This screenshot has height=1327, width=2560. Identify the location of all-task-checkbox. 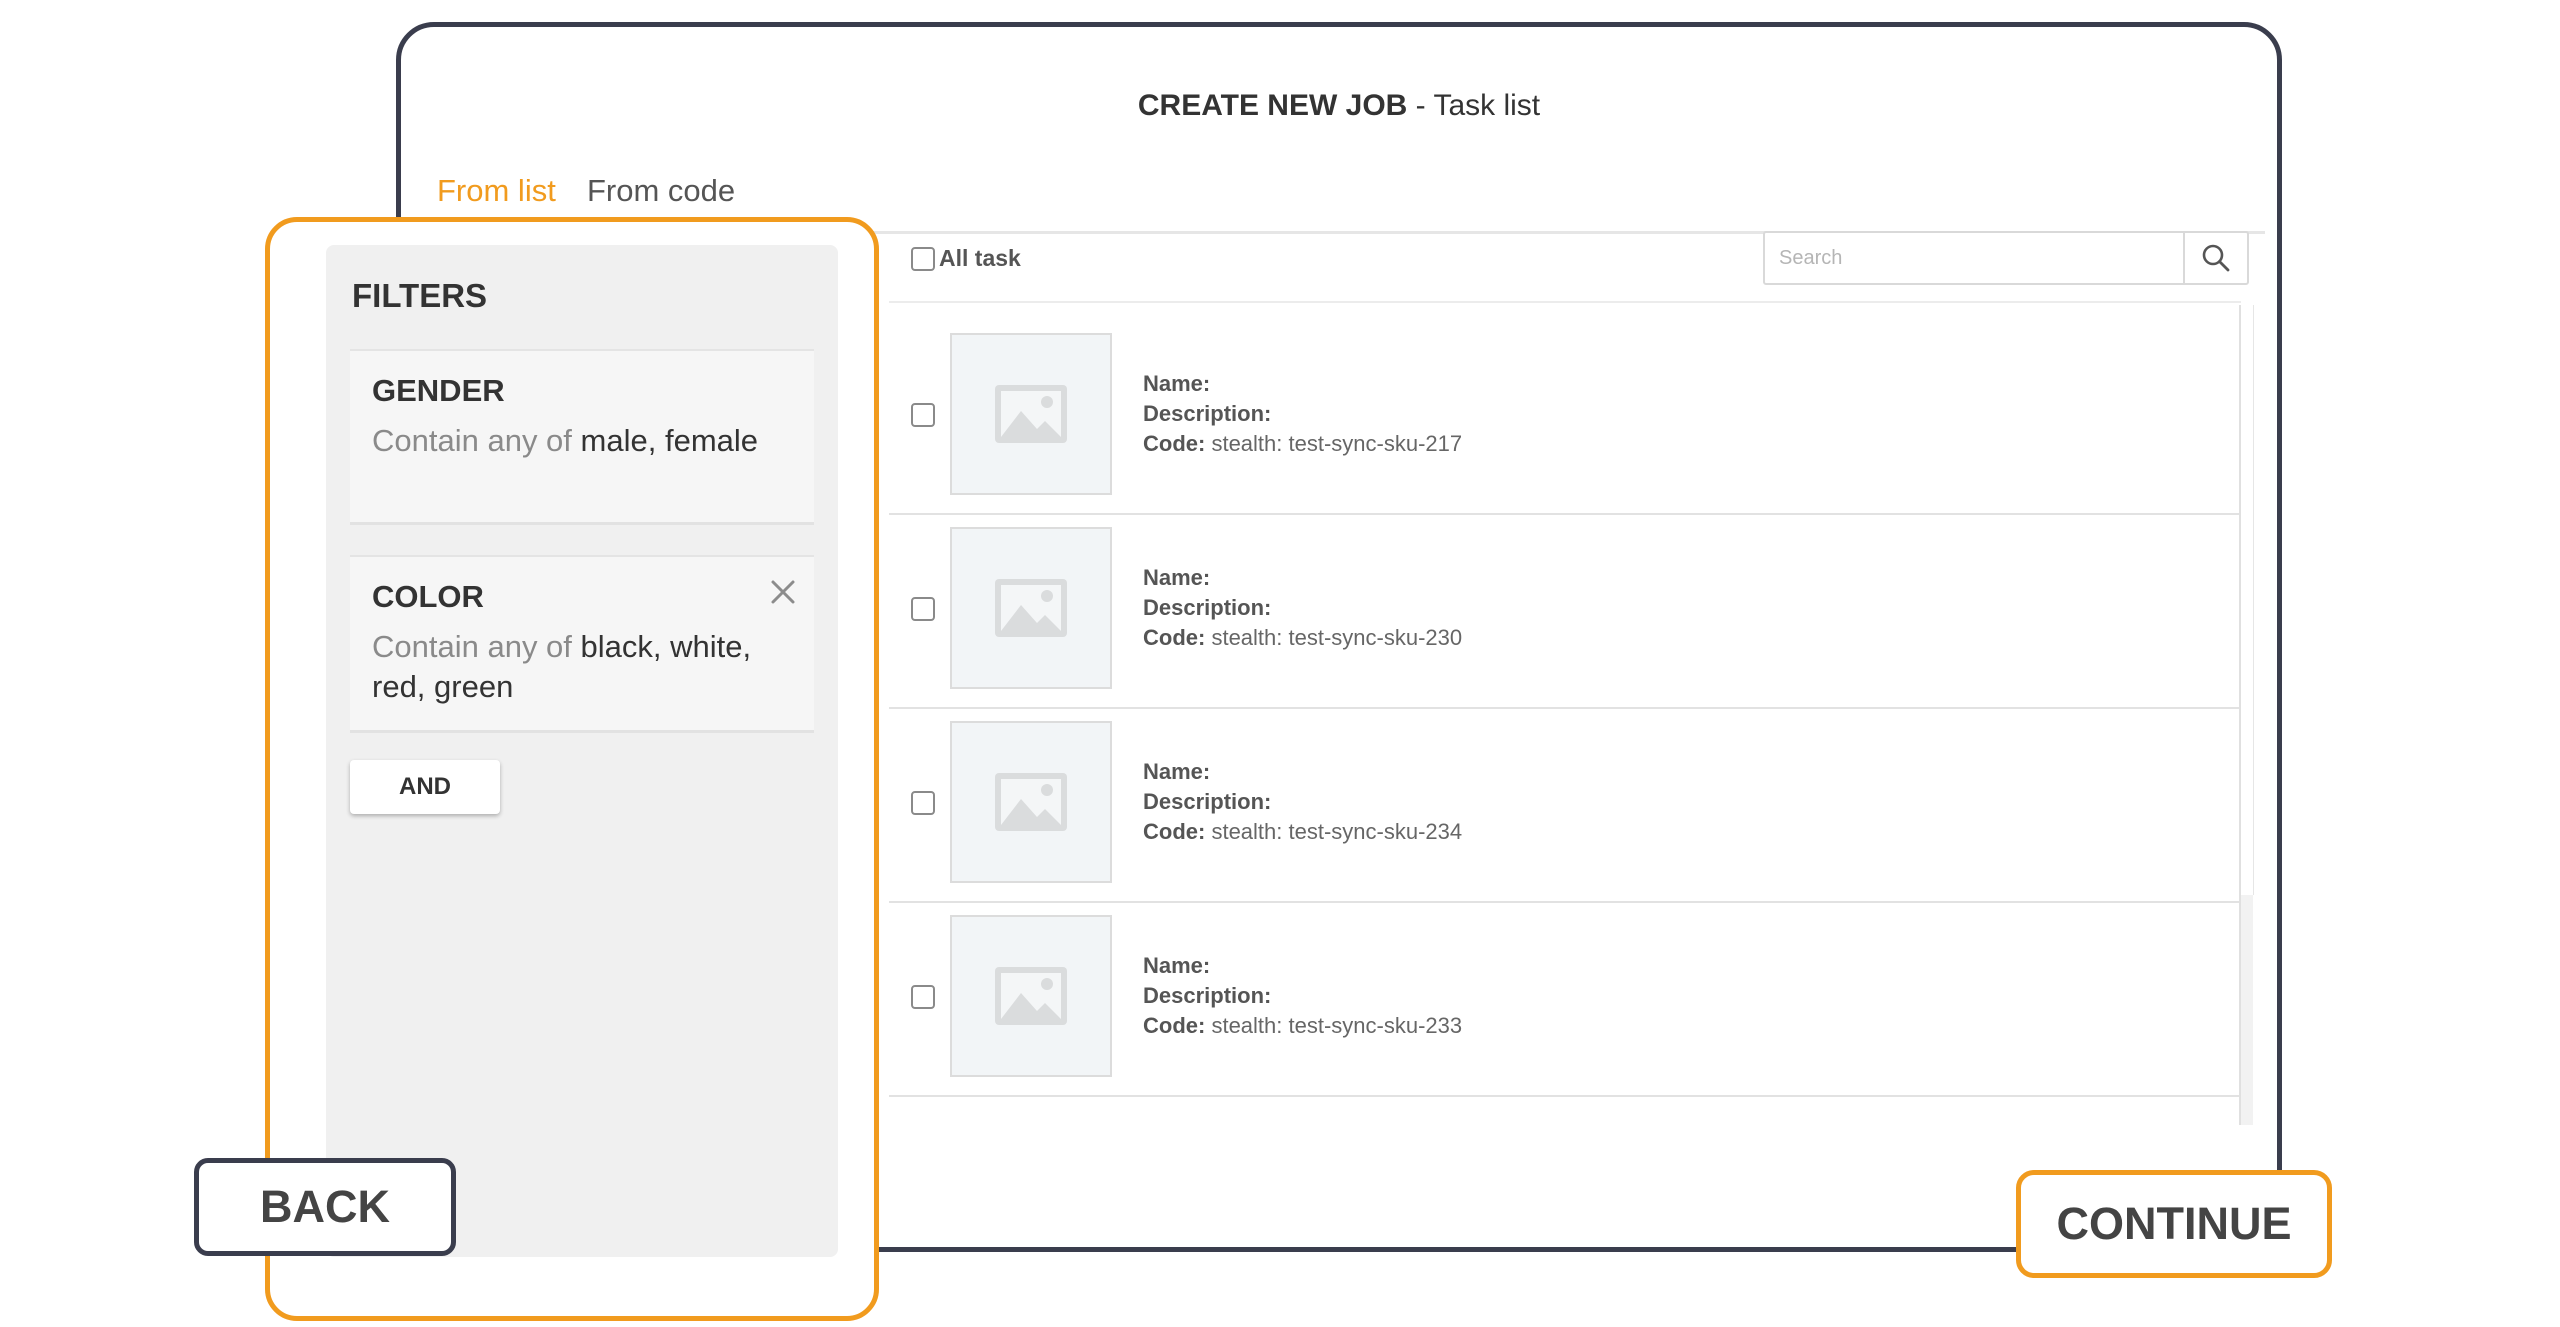
(923, 258).